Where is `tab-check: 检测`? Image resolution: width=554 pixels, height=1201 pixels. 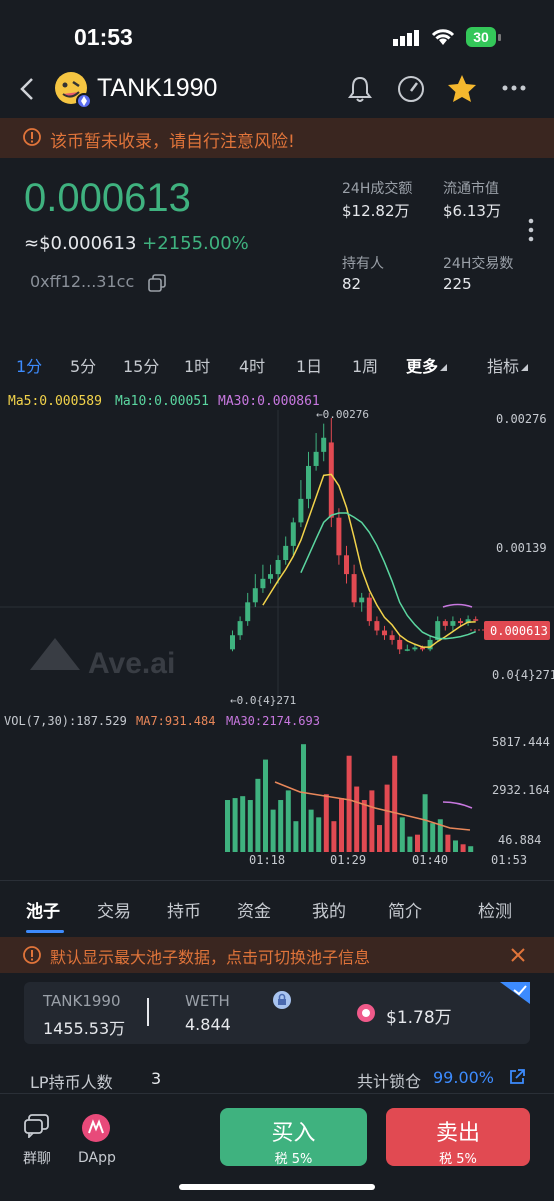
tab-check: 检测 is located at coordinates (495, 909).